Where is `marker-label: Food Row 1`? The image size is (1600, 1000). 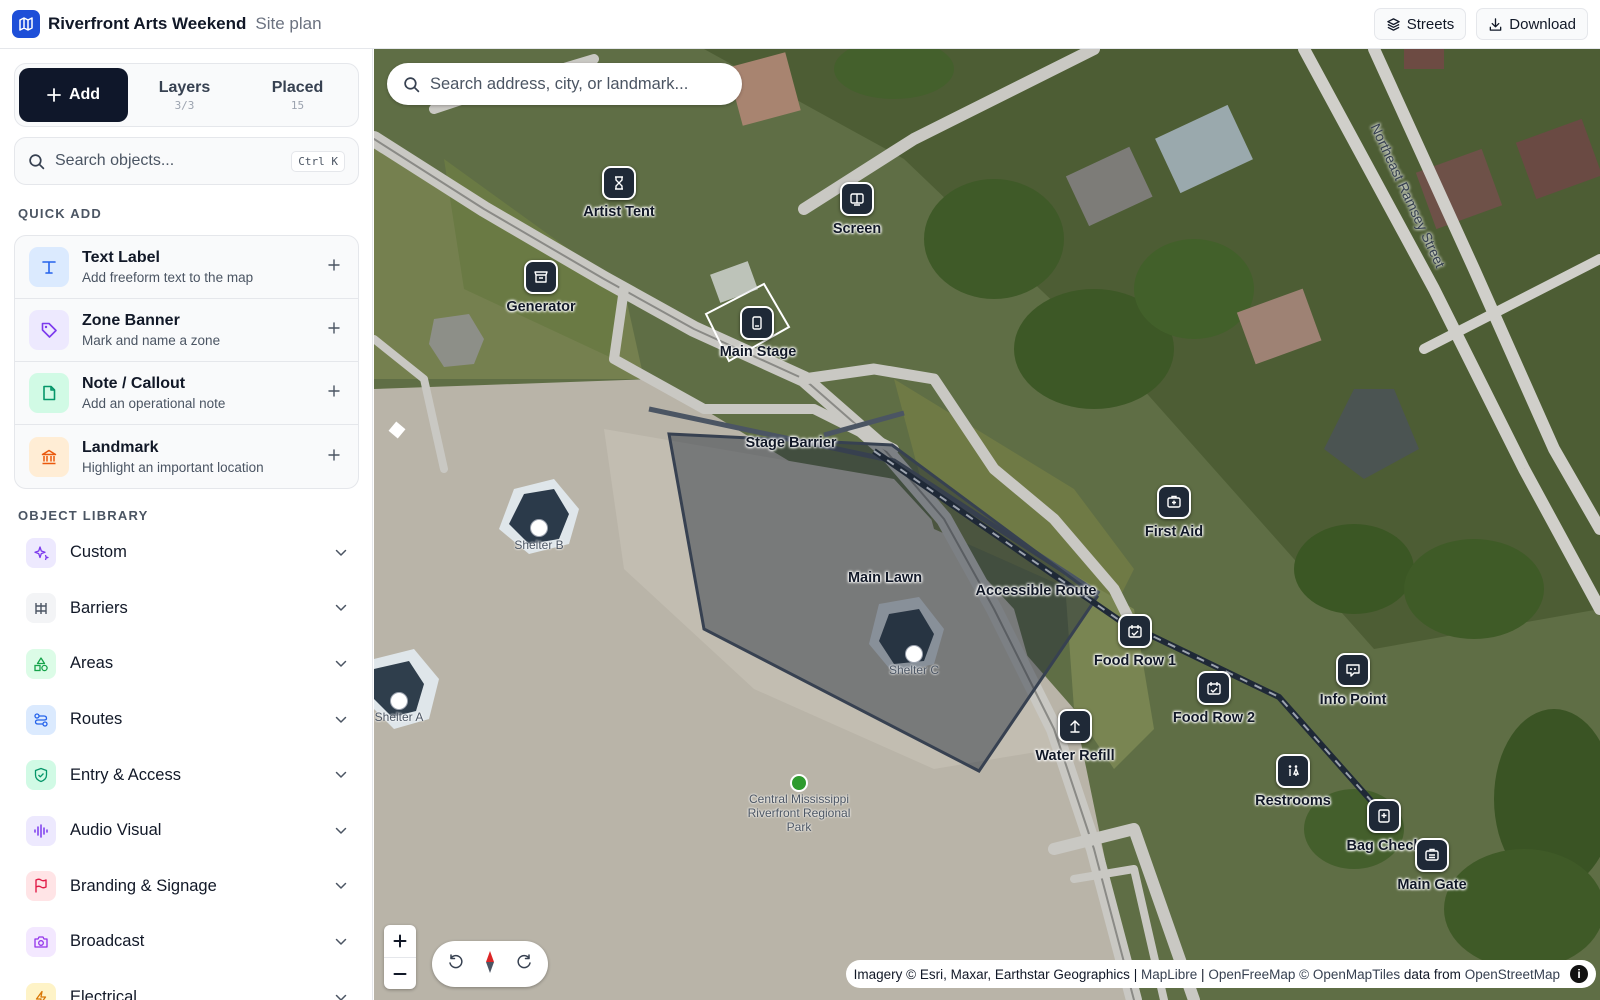
marker-label: Food Row 1 is located at coordinates (1135, 661).